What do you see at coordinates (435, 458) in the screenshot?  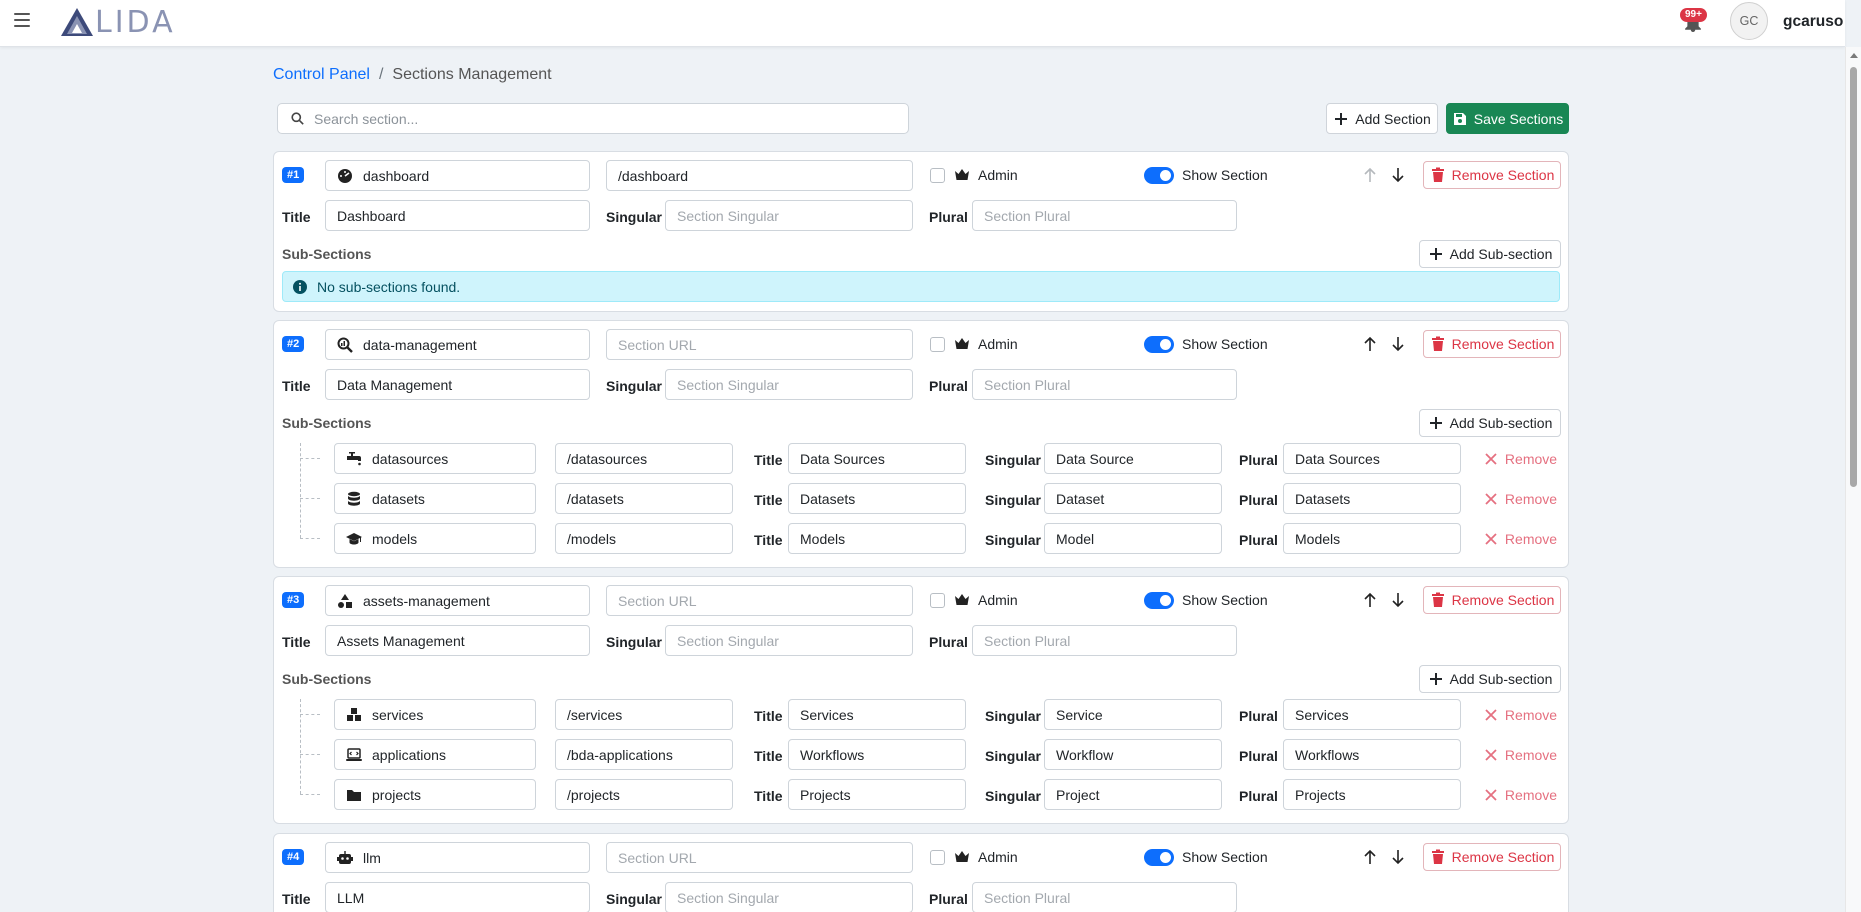 I see `subsection-key-field: datasources` at bounding box center [435, 458].